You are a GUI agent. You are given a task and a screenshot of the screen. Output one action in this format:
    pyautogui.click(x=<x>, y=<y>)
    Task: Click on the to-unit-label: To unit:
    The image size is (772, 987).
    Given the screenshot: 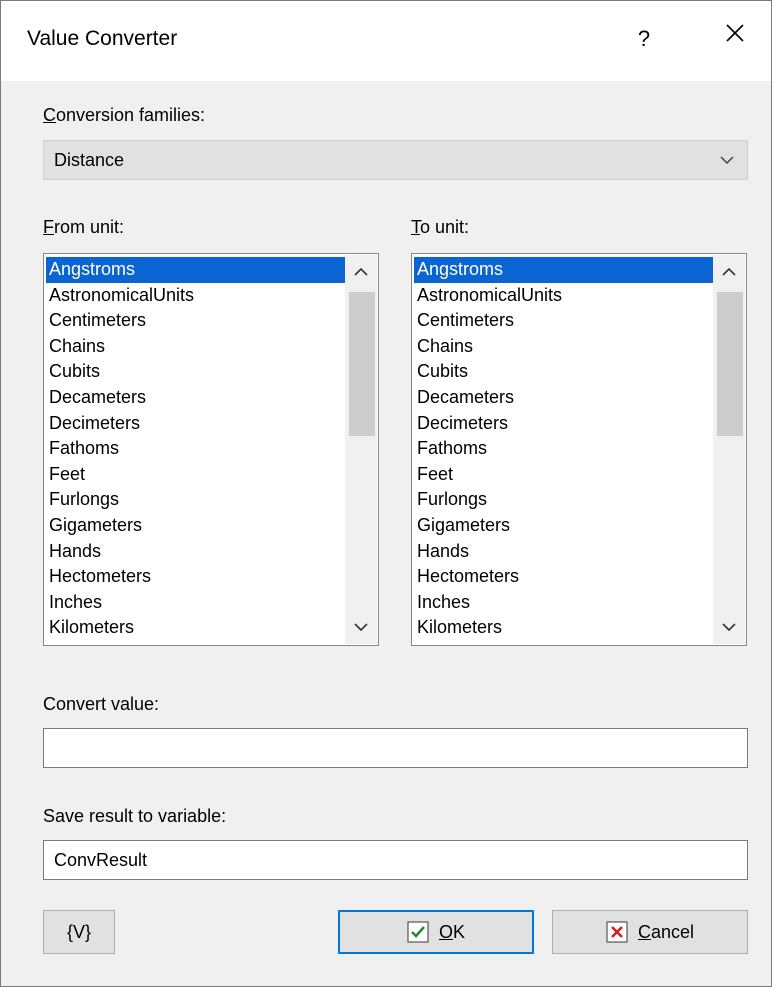 What is the action you would take?
    pyautogui.click(x=440, y=227)
    